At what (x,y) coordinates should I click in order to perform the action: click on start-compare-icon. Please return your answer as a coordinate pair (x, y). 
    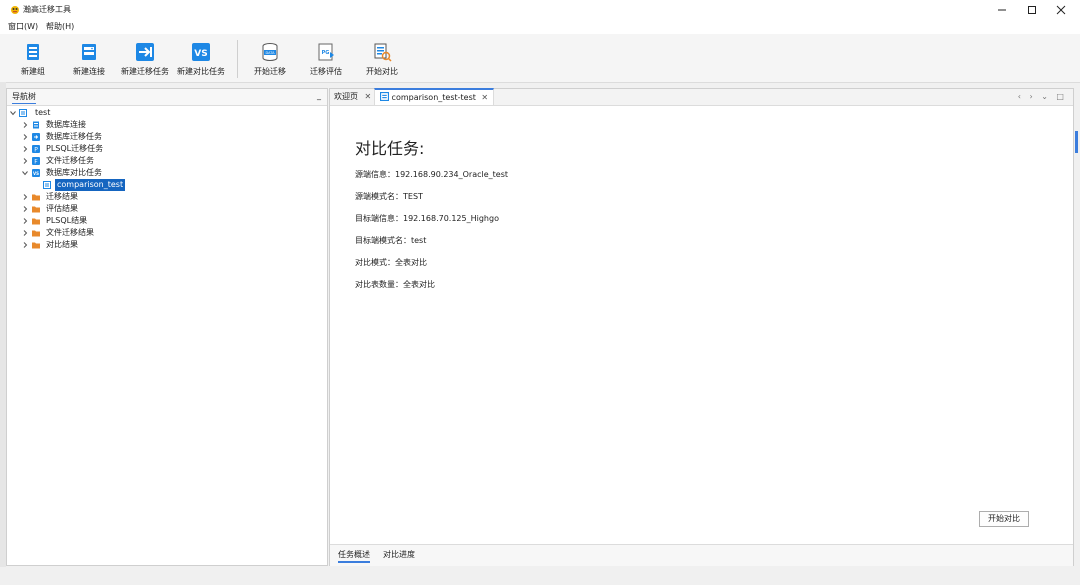
    Looking at the image, I should click on (383, 52).